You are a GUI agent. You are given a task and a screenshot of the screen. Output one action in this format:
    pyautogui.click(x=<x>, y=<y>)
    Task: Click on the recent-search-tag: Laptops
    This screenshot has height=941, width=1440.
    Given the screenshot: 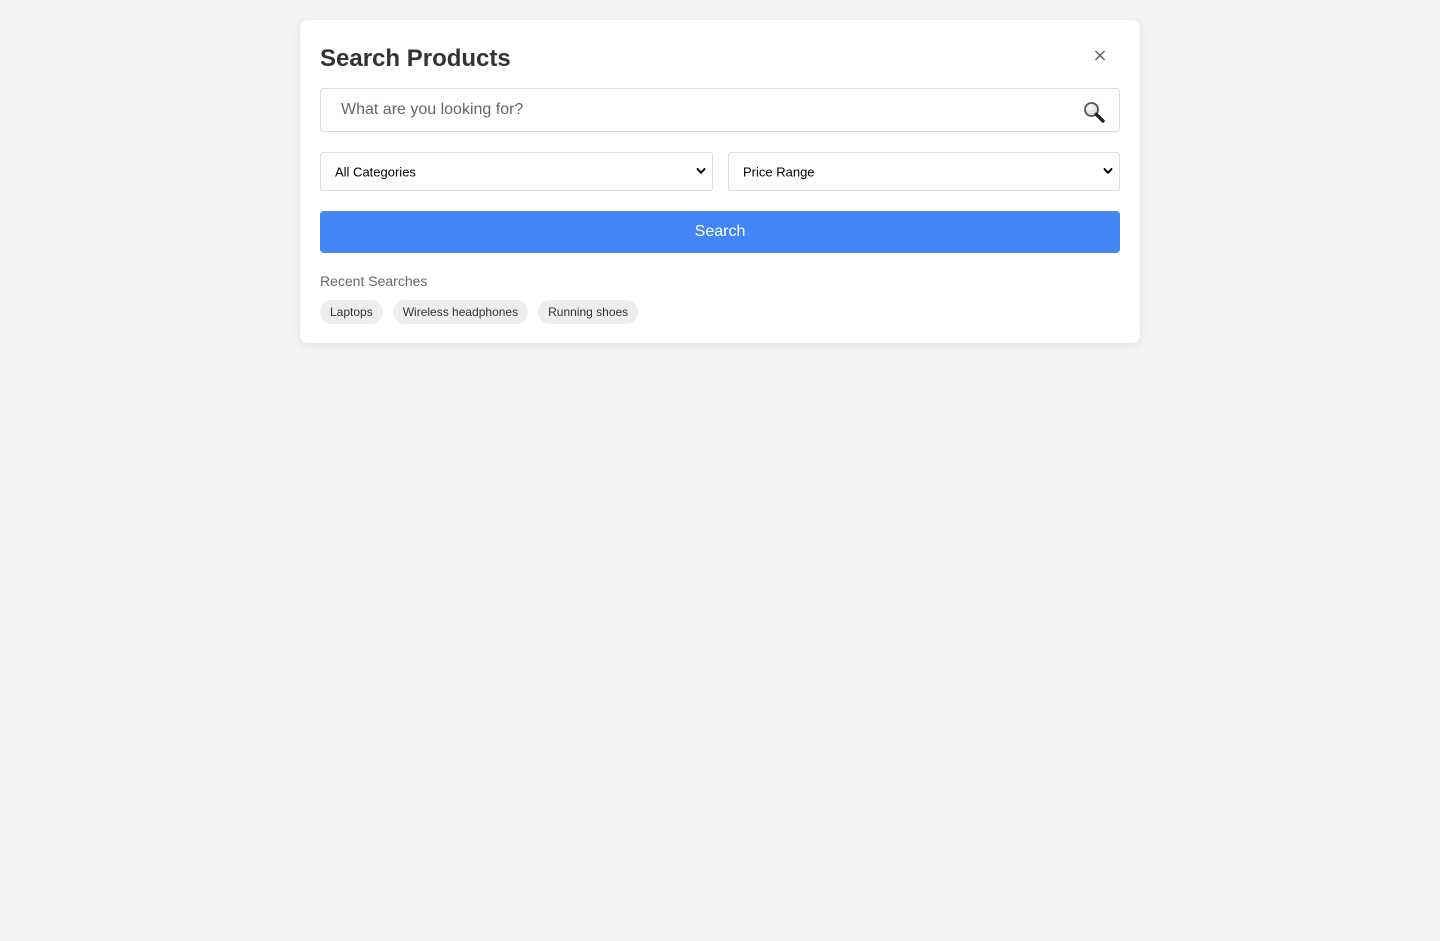 What is the action you would take?
    pyautogui.click(x=351, y=312)
    